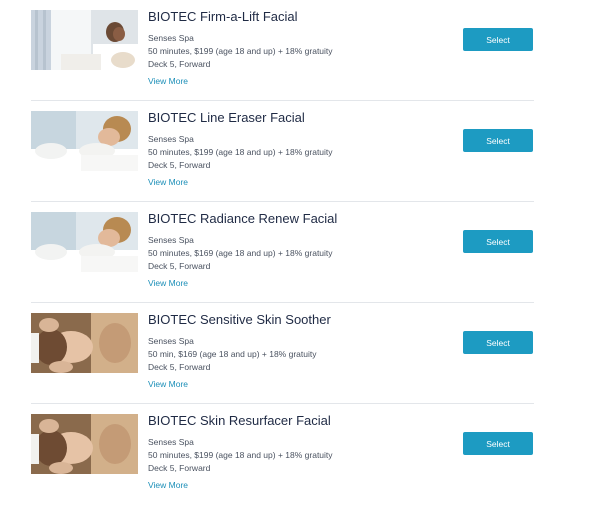  Describe the element at coordinates (239, 319) in the screenshot. I see `treatment-title: BIOTEC Sensitive Skin Soother` at that location.